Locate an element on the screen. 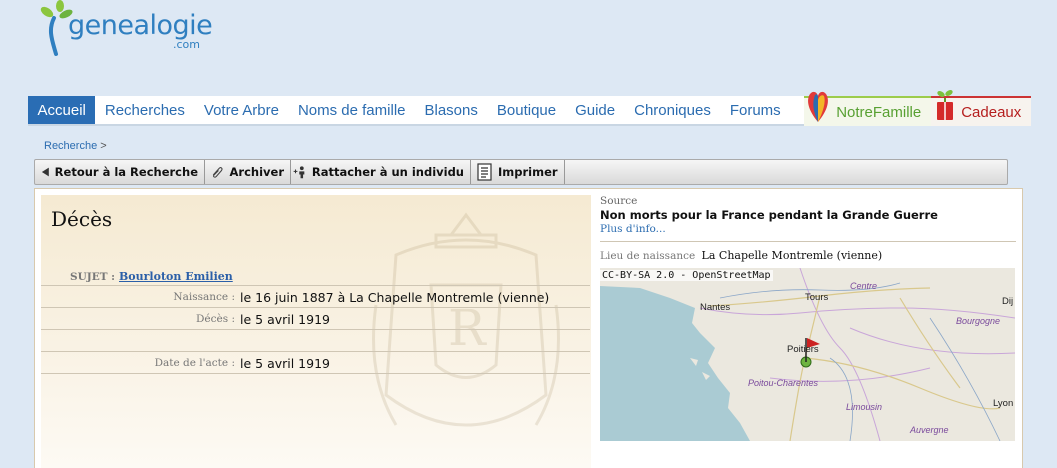 The height and width of the screenshot is (468, 1057). map-region-auvergne: Auvergne is located at coordinates (929, 430).